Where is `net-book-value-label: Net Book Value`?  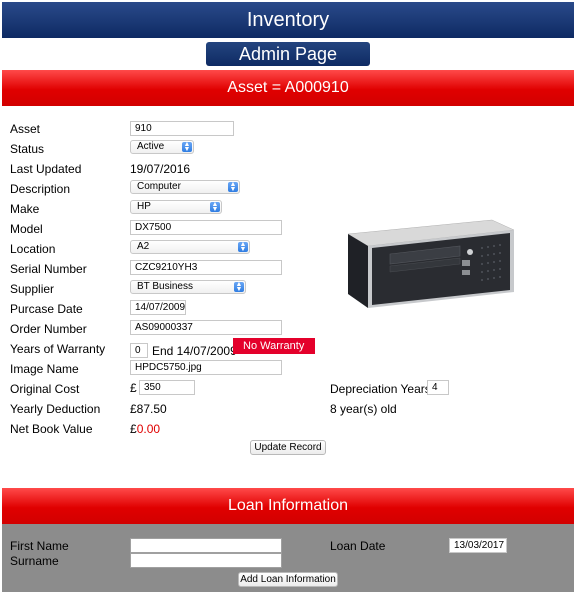
net-book-value-label: Net Book Value is located at coordinates (51, 429).